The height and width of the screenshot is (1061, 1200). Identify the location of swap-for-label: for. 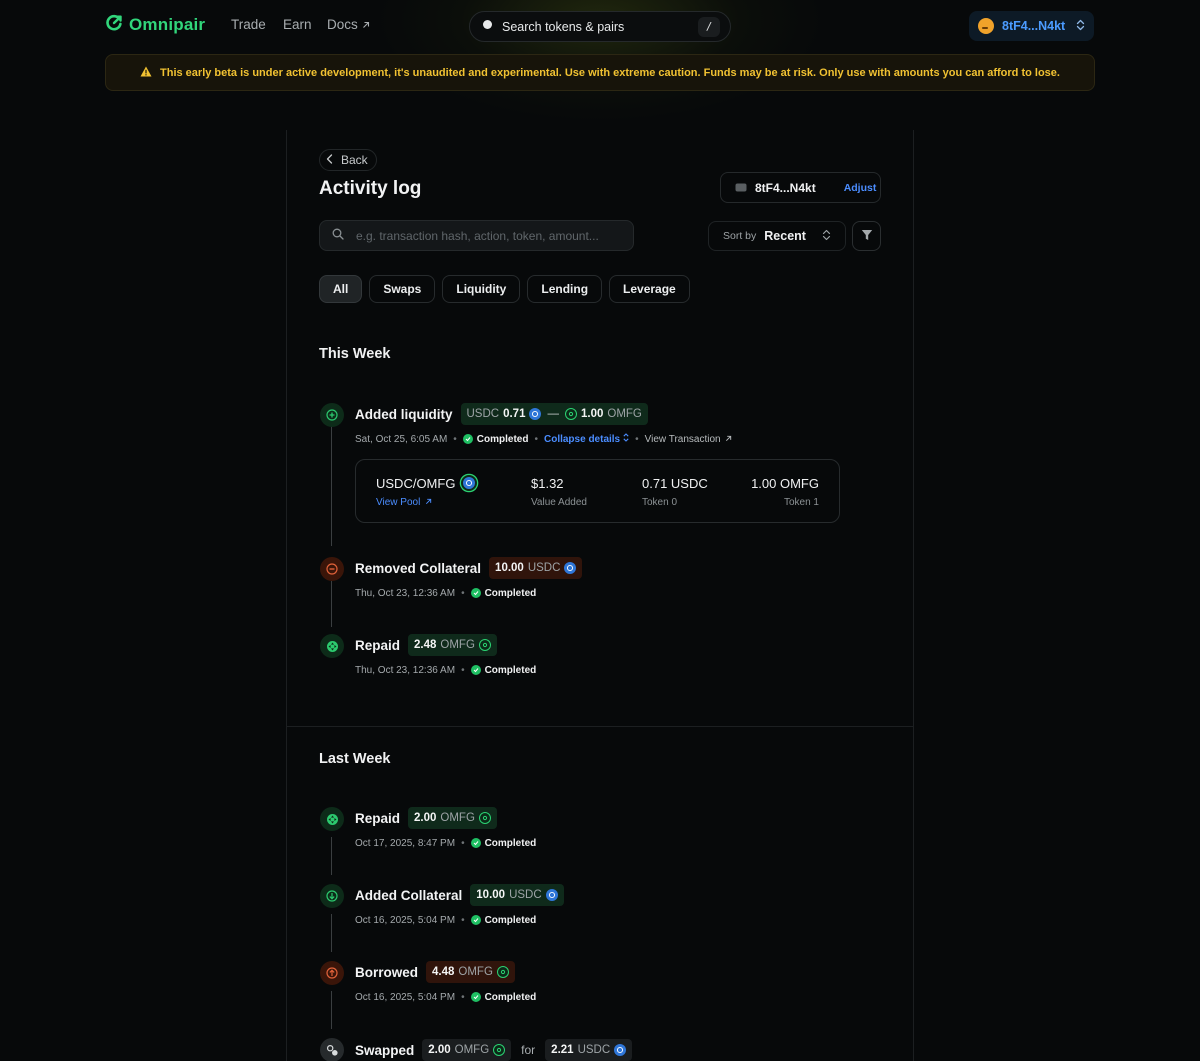
(528, 1050).